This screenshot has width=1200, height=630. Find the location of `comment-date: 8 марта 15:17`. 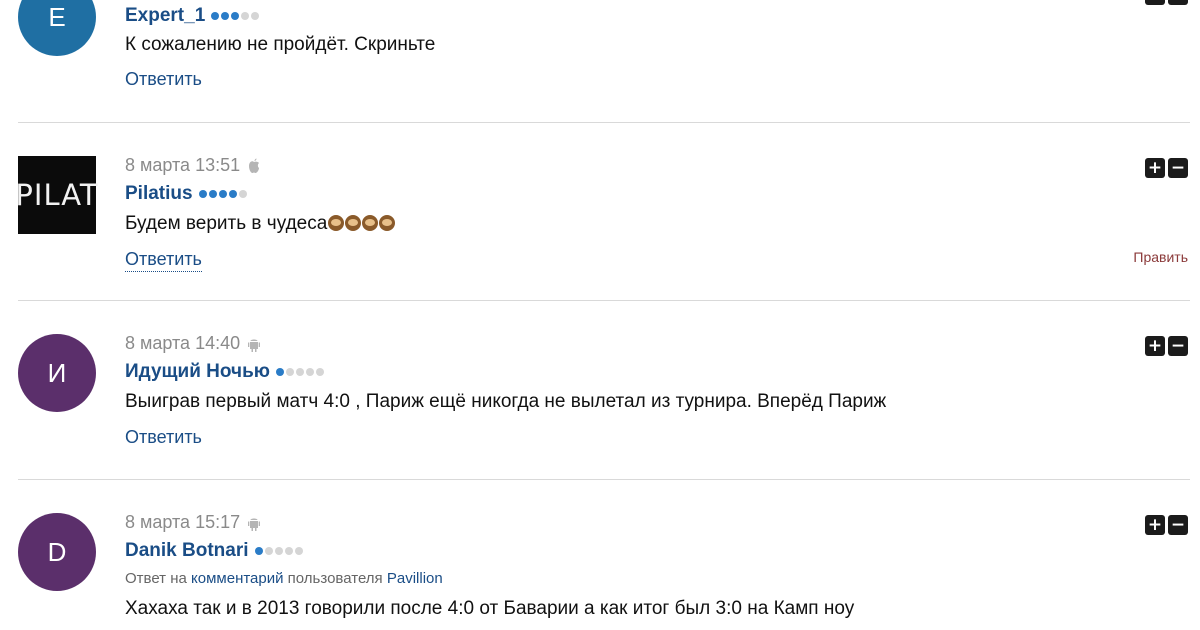

comment-date: 8 марта 15:17 is located at coordinates (183, 522).